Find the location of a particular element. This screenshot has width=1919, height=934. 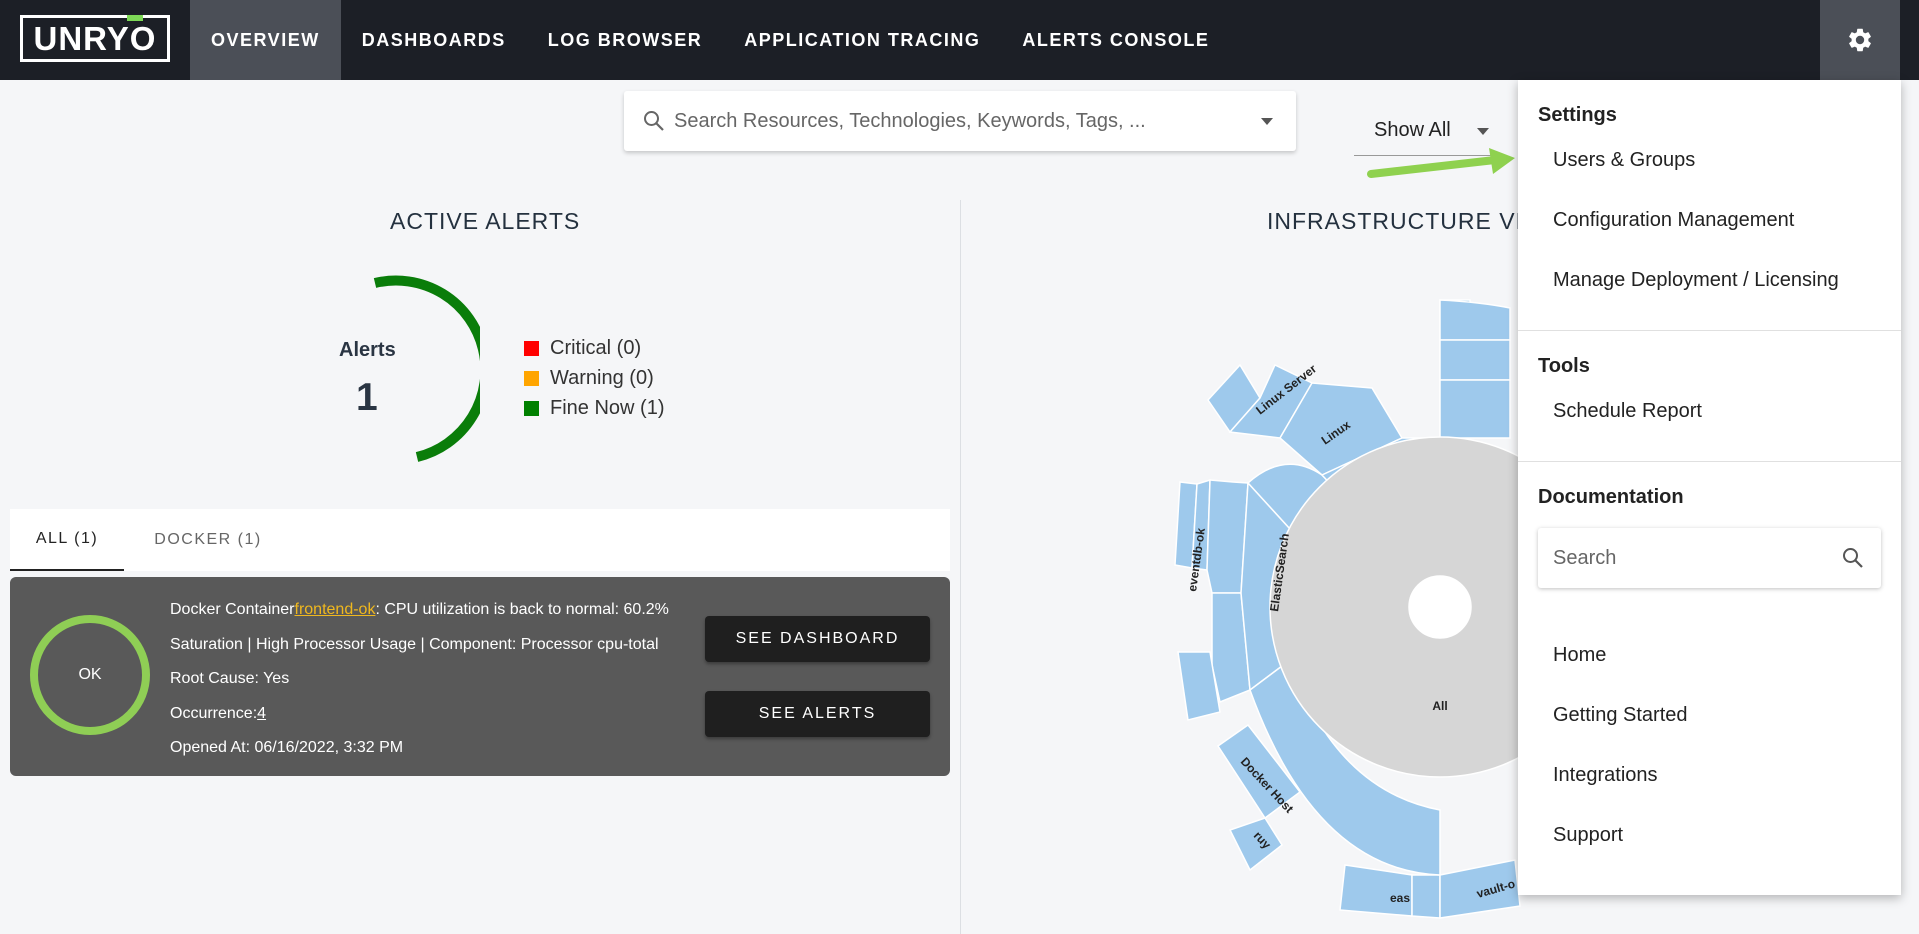

search-input is located at coordinates (944, 121).